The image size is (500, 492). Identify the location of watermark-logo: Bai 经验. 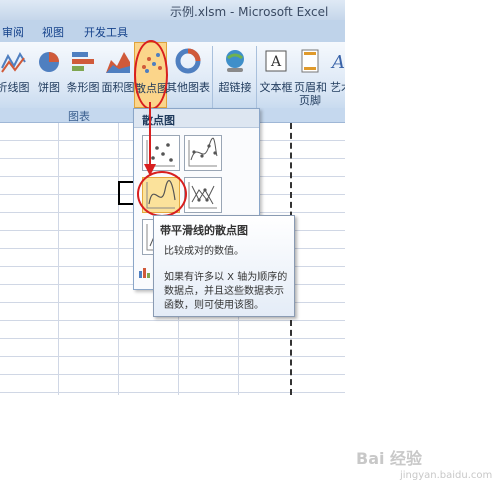
(389, 458).